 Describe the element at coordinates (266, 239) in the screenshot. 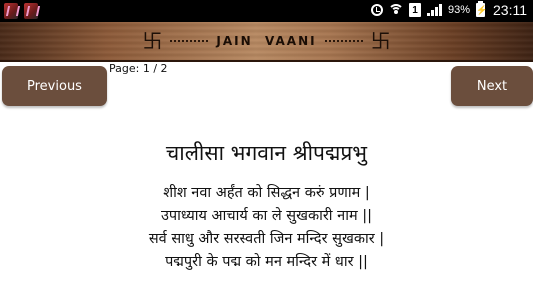

I see `verse-line: सर्व साधु और सरस्वती जिन मन्दिर सुखकार |` at that location.